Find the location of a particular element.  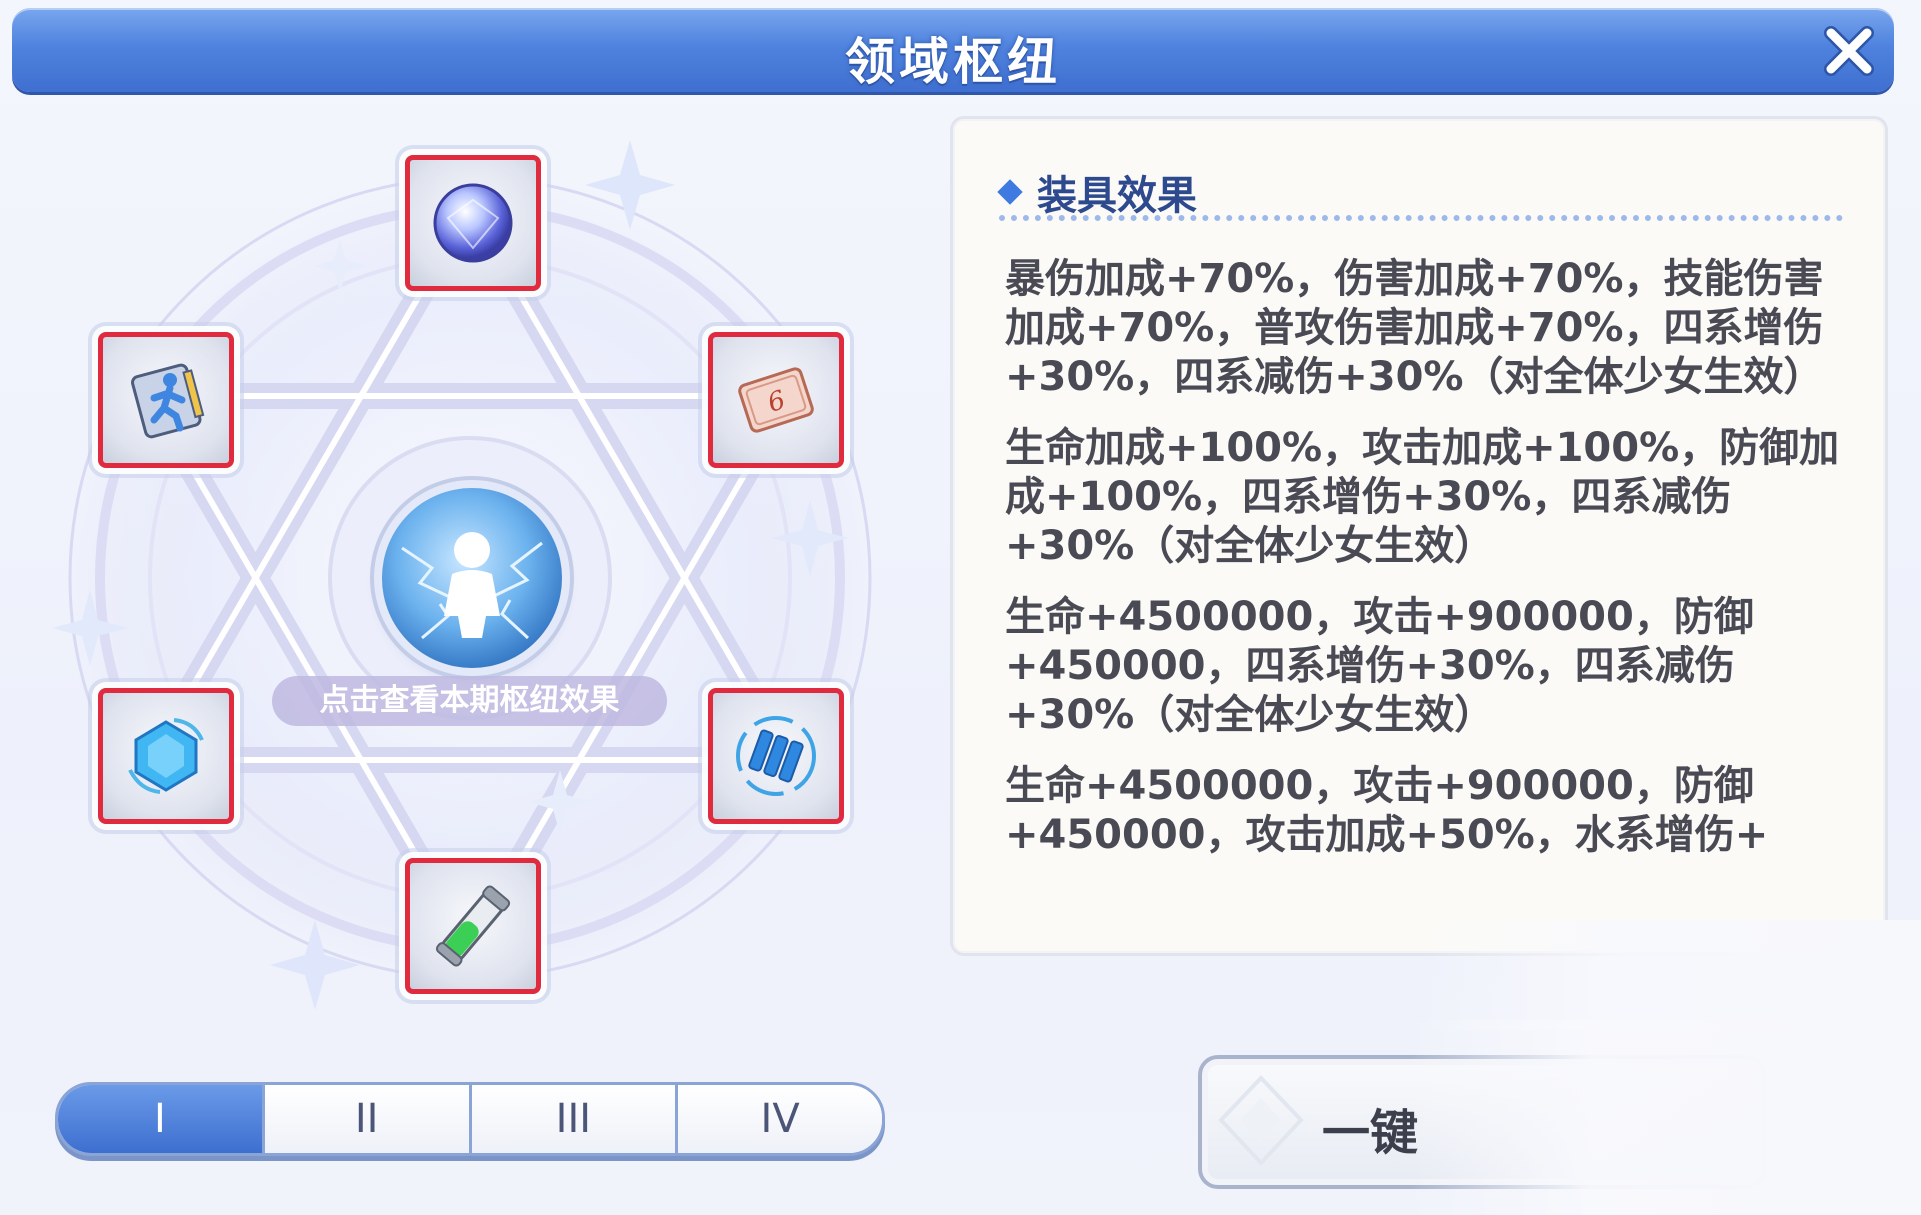

slot-upper-right: 6 is located at coordinates (776, 400).